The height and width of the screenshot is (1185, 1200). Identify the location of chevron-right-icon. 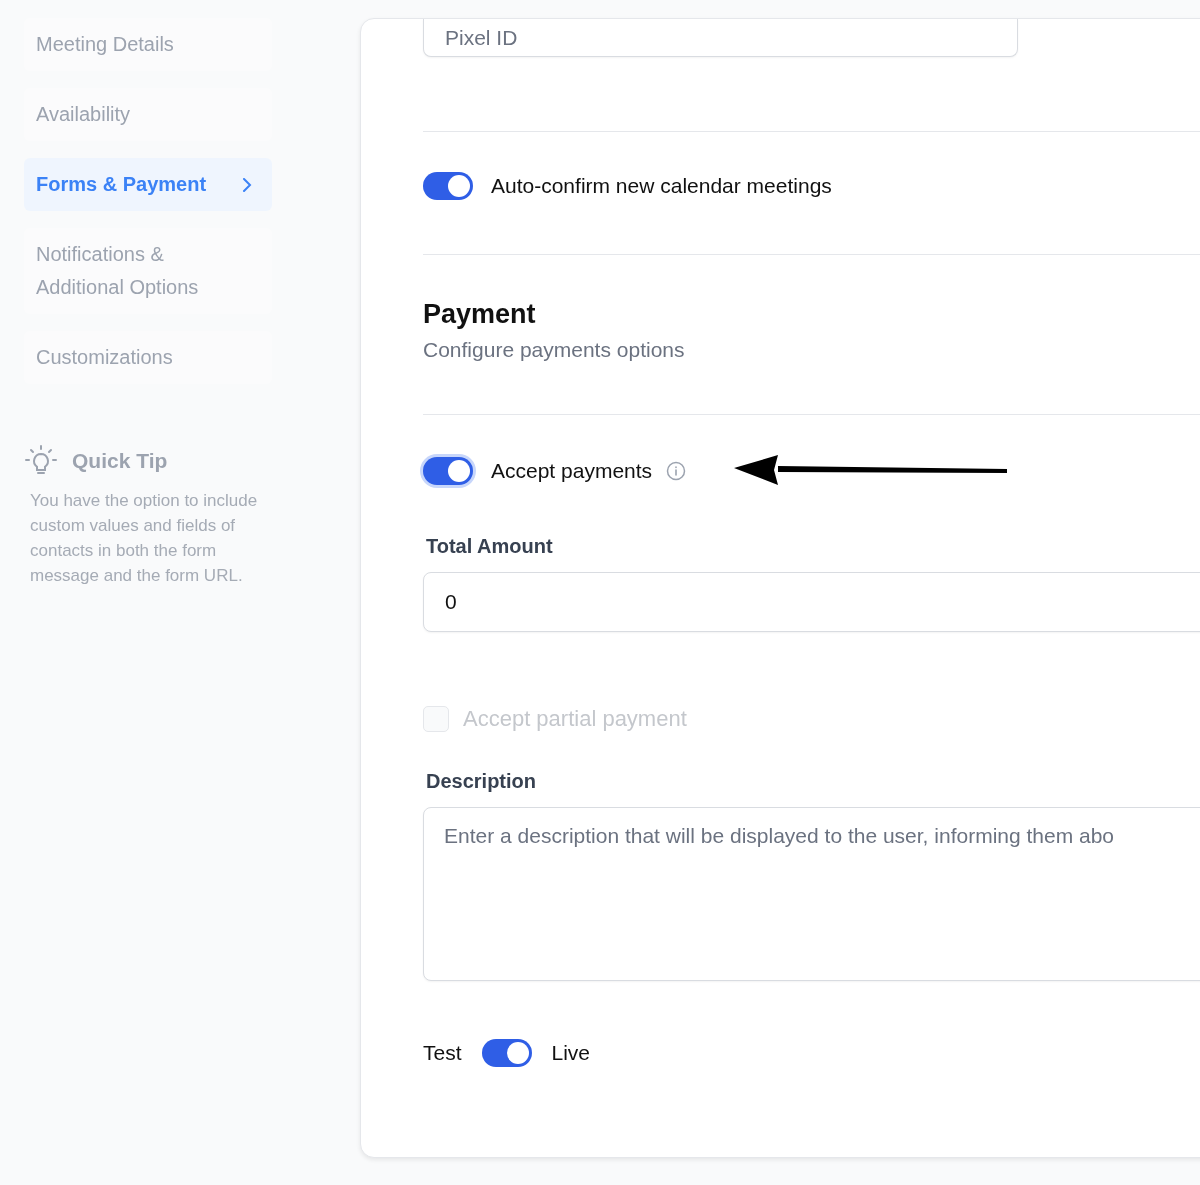
(247, 184).